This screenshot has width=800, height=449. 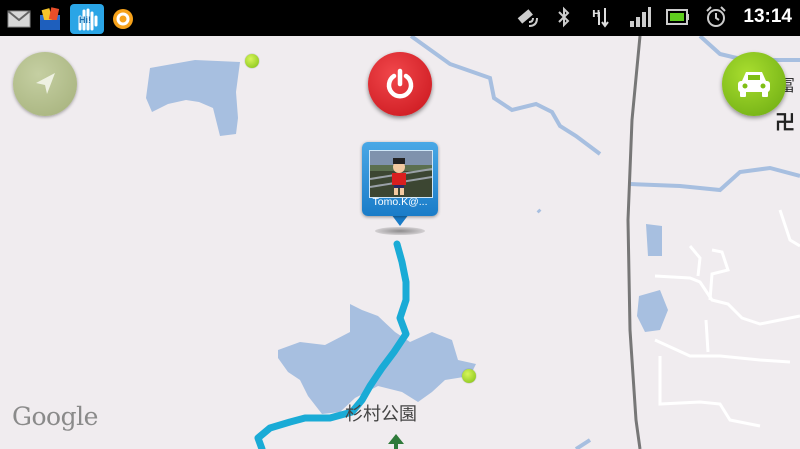 I want to click on compass-button, so click(x=45, y=84).